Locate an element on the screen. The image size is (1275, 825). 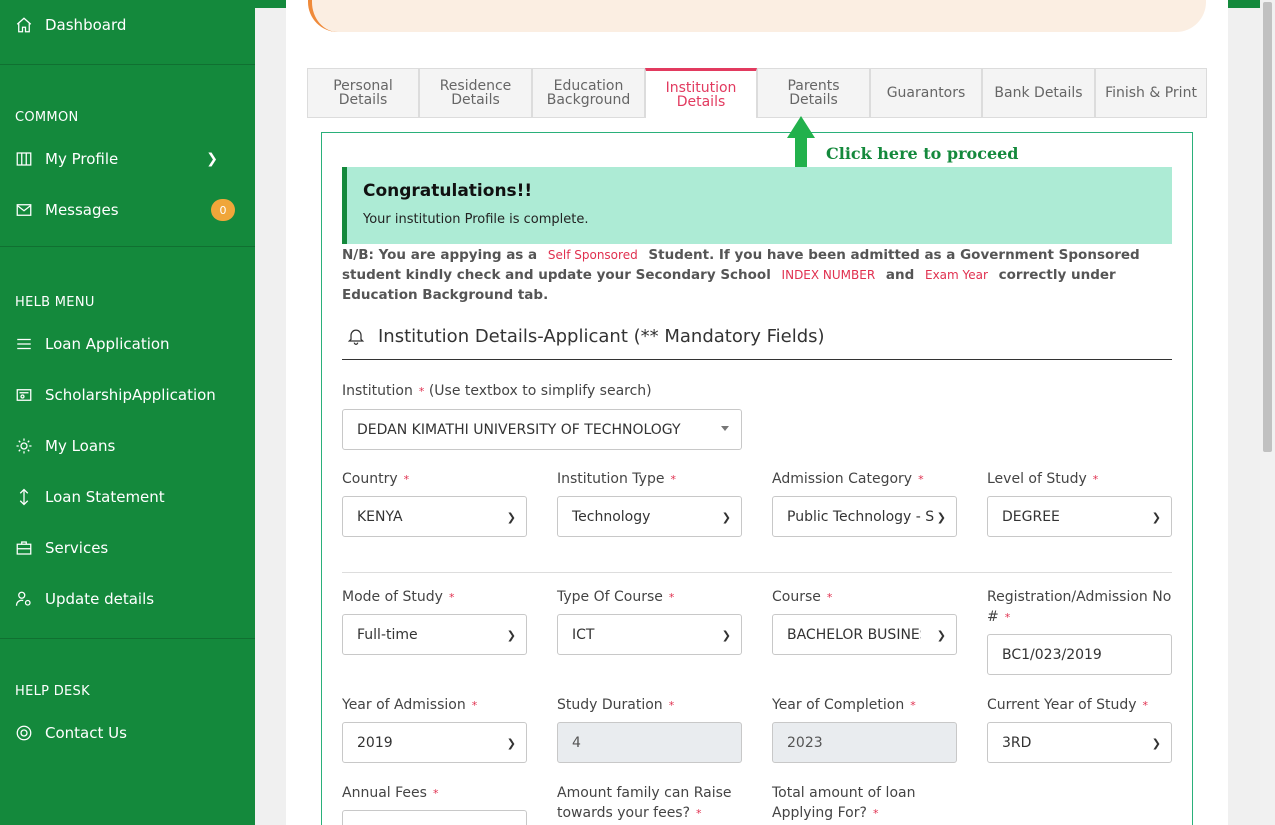
tab-education-background: Education Background is located at coordinates (588, 93).